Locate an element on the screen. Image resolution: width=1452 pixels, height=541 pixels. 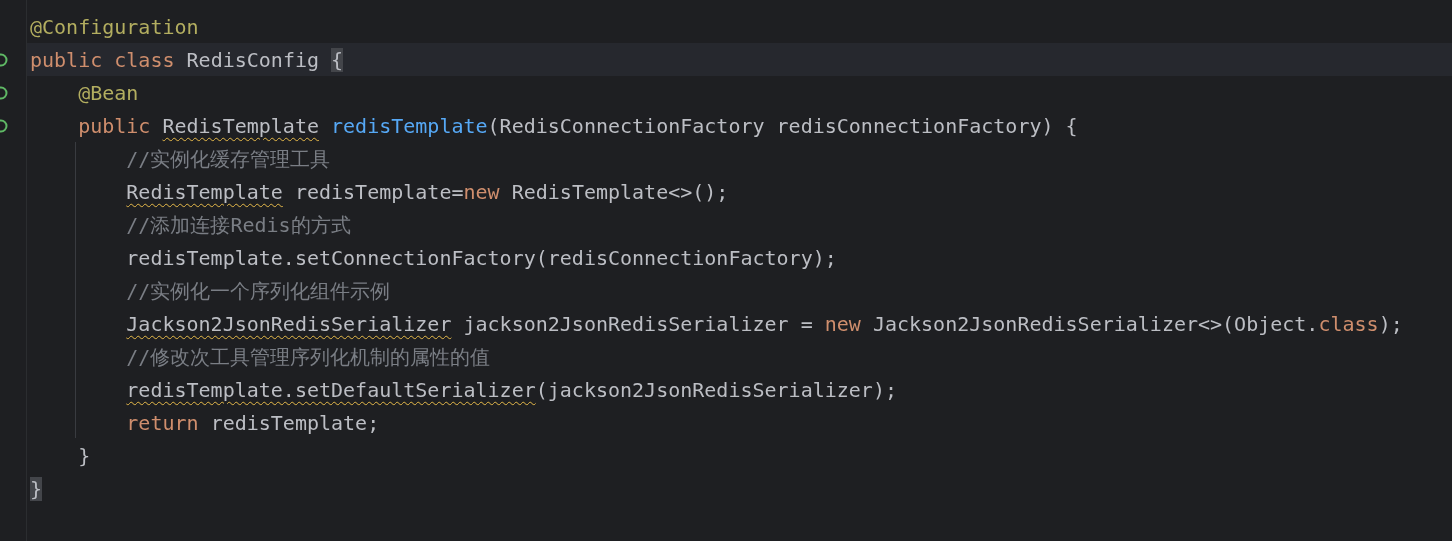
code-line: redisTemplate.setDefaultSerializer(jackson2JsonRedisSerializer); is located at coordinates (511, 389).